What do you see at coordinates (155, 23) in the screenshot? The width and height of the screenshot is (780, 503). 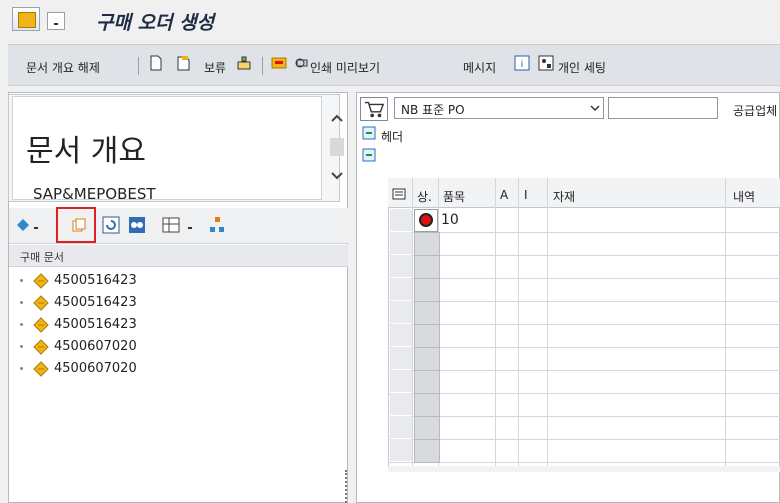 I see `page-title: 구매 오더 생성` at bounding box center [155, 23].